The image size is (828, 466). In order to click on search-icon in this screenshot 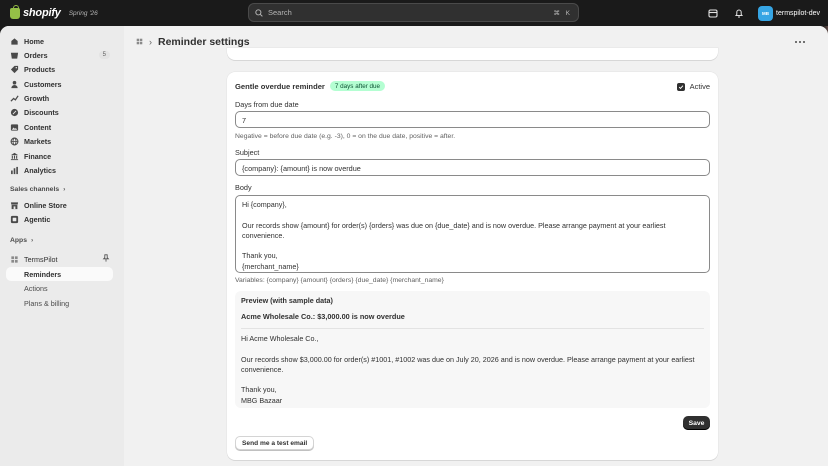, I will do `click(259, 12)`.